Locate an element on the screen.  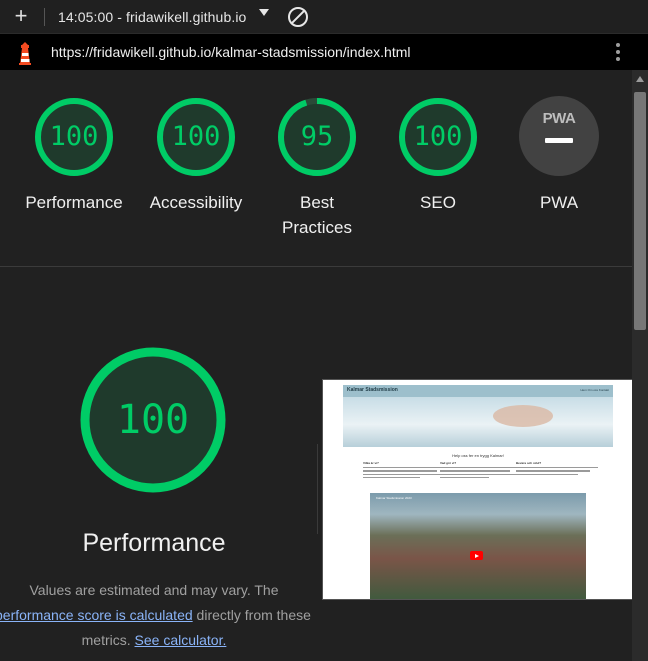
description-line-3: metrics. See calculator. is located at coordinates (154, 640).